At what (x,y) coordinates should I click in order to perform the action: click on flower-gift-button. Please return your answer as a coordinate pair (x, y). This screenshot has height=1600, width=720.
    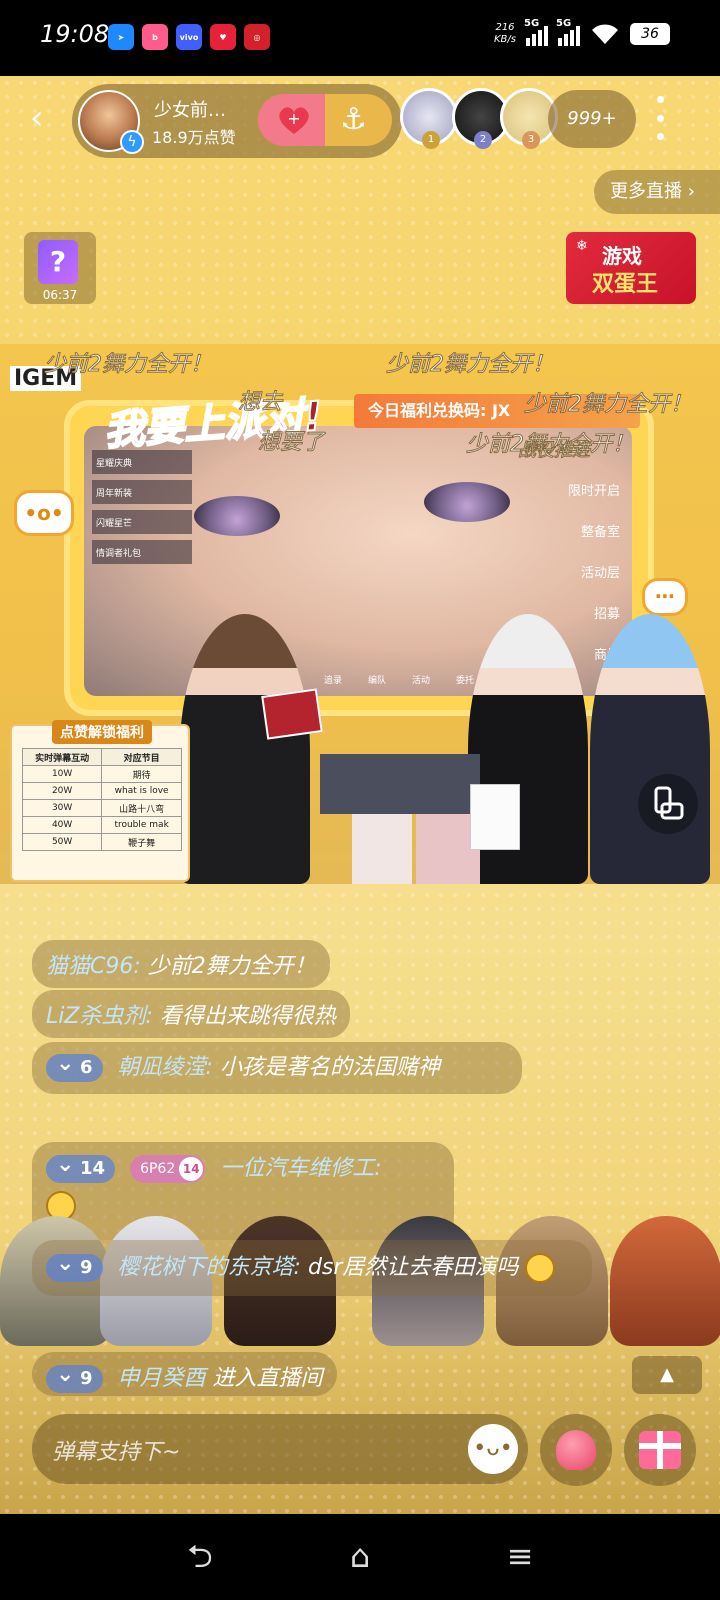
    Looking at the image, I should click on (576, 1450).